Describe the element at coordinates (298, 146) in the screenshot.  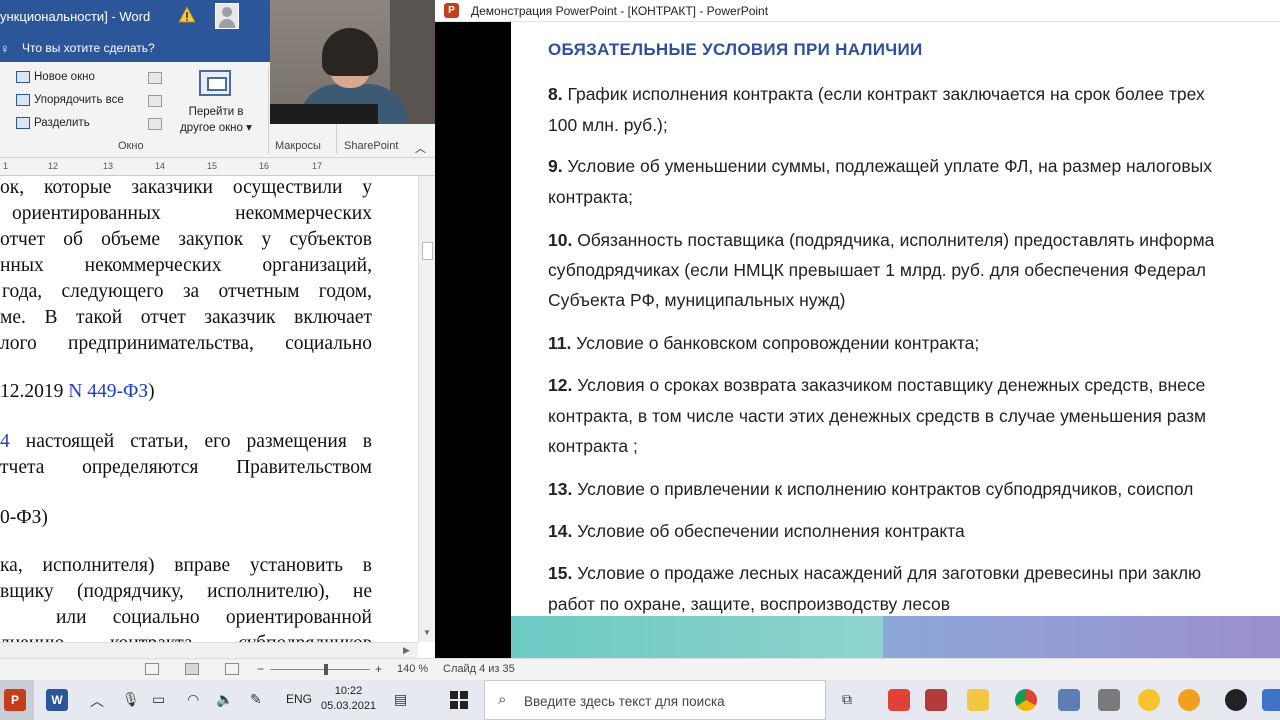
I see `group-macros-label: Макросы` at that location.